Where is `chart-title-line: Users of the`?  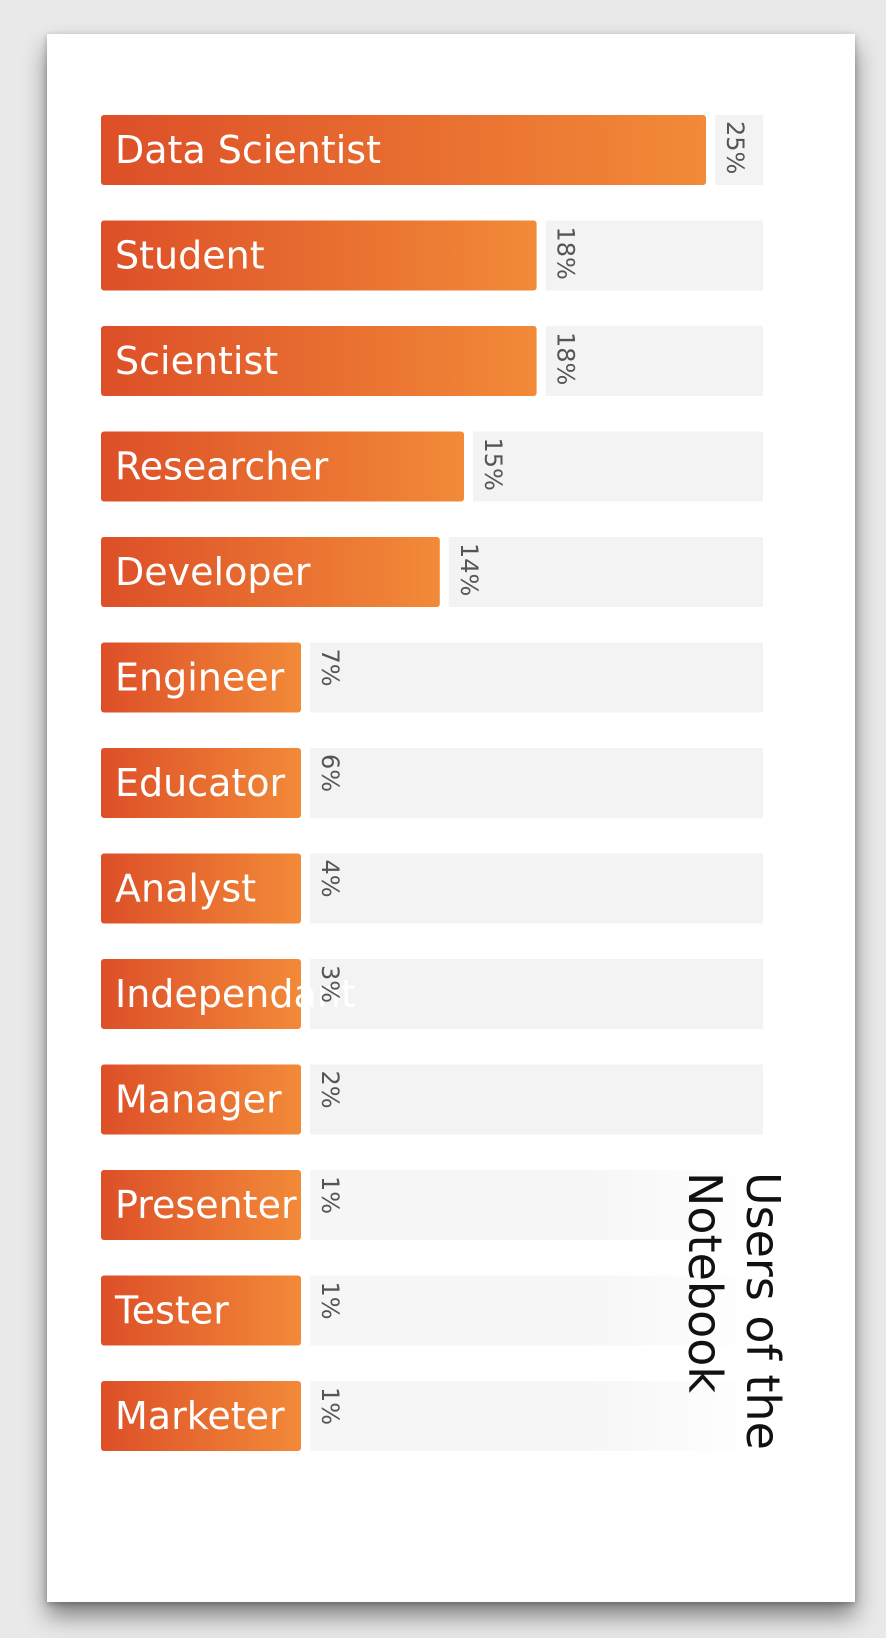
chart-title-line: Users of the is located at coordinates (763, 1311).